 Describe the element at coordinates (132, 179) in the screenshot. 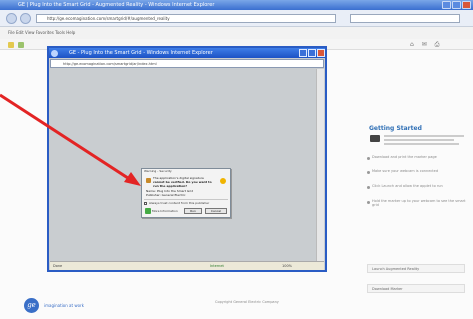

I see `arrow-head` at that location.